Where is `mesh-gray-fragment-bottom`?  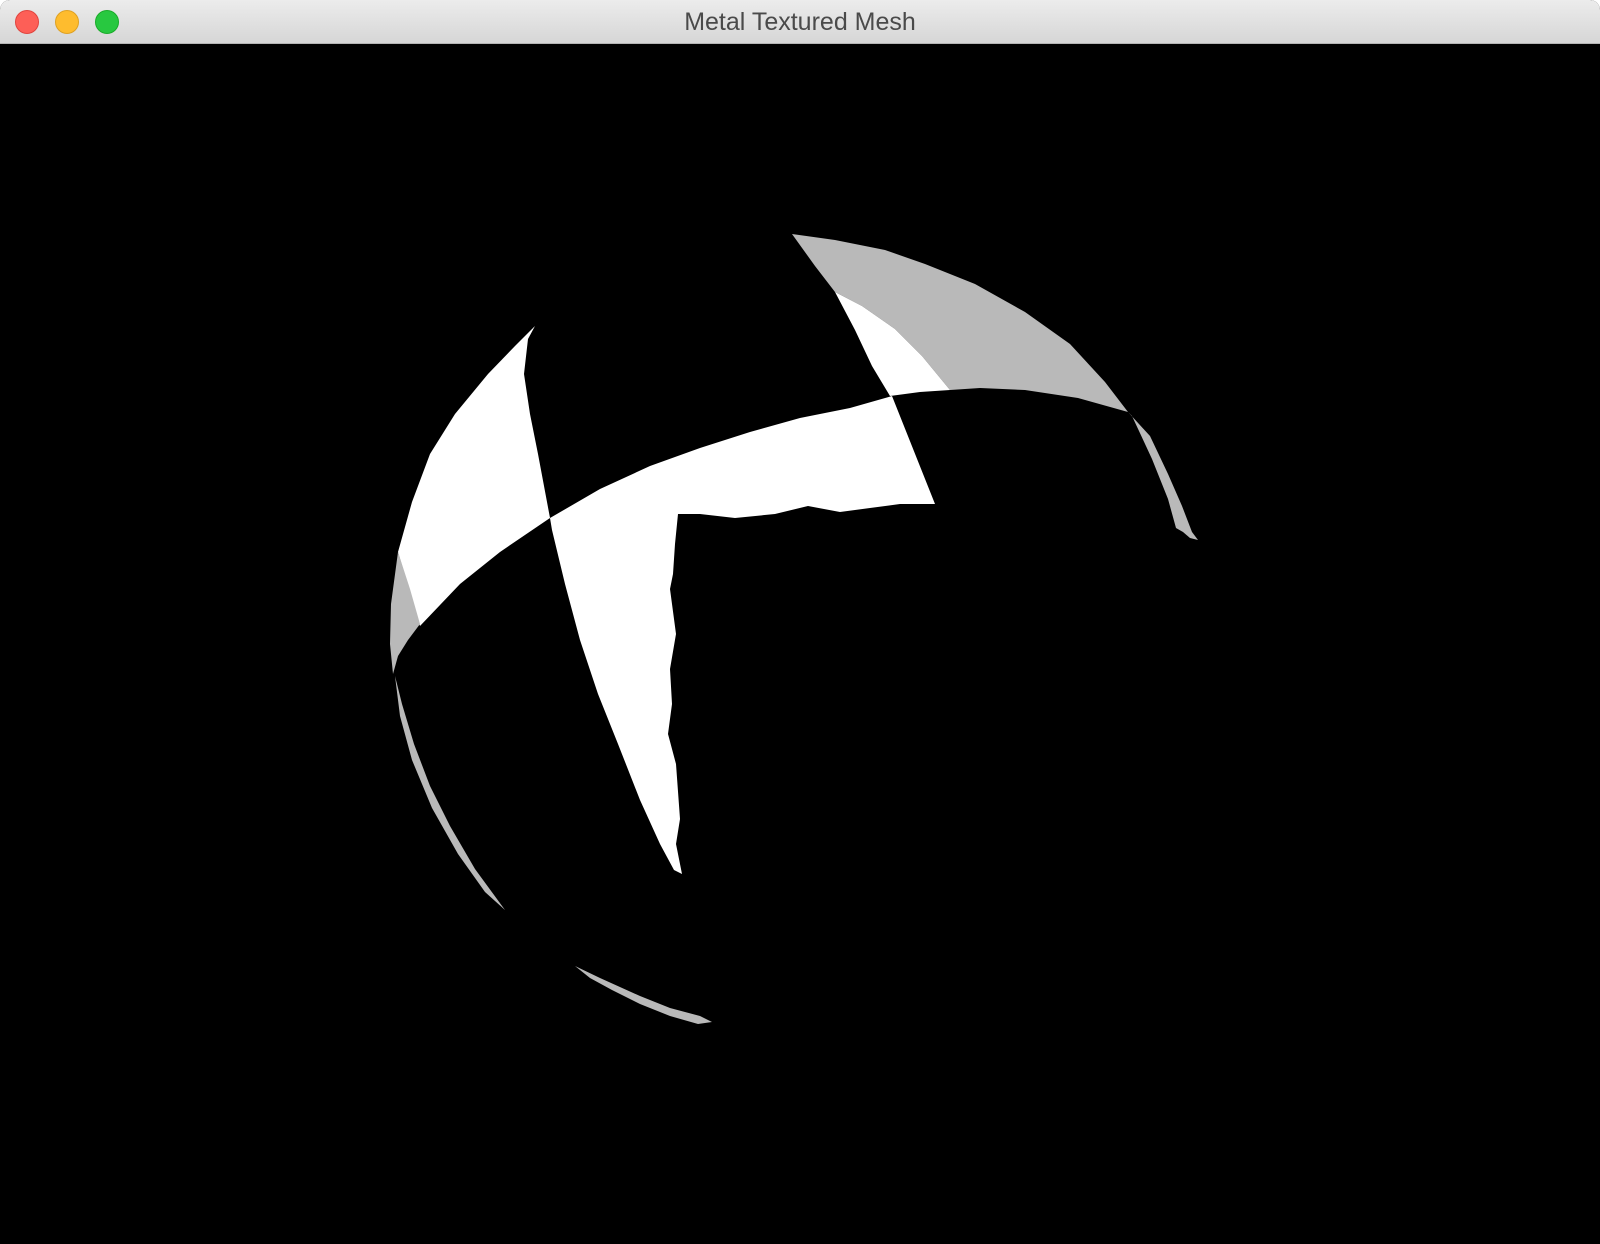
mesh-gray-fragment-bottom is located at coordinates (643, 995).